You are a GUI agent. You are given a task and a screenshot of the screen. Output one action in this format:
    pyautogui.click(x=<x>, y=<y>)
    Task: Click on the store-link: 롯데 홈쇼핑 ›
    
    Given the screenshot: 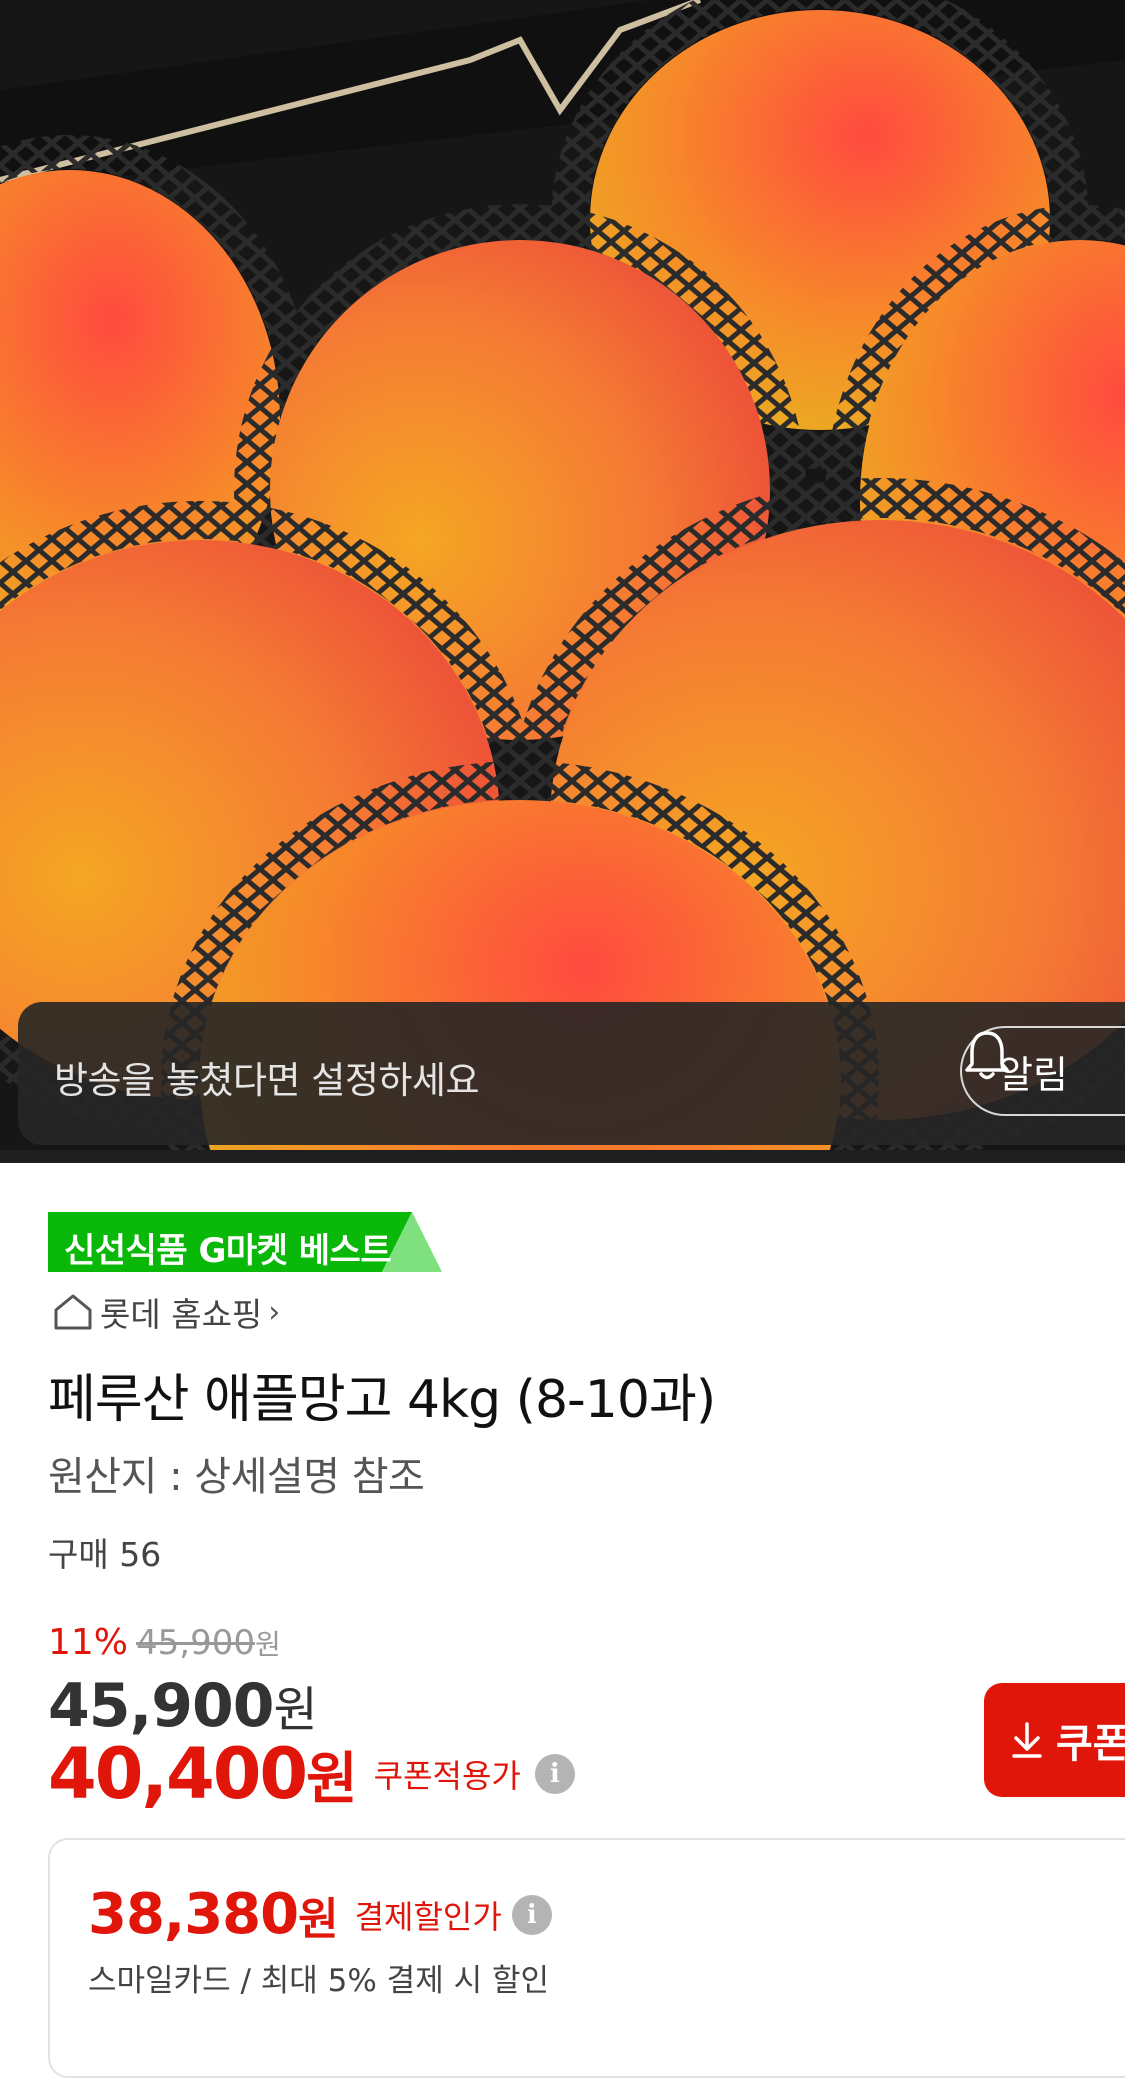 What is the action you would take?
    pyautogui.click(x=166, y=1312)
    